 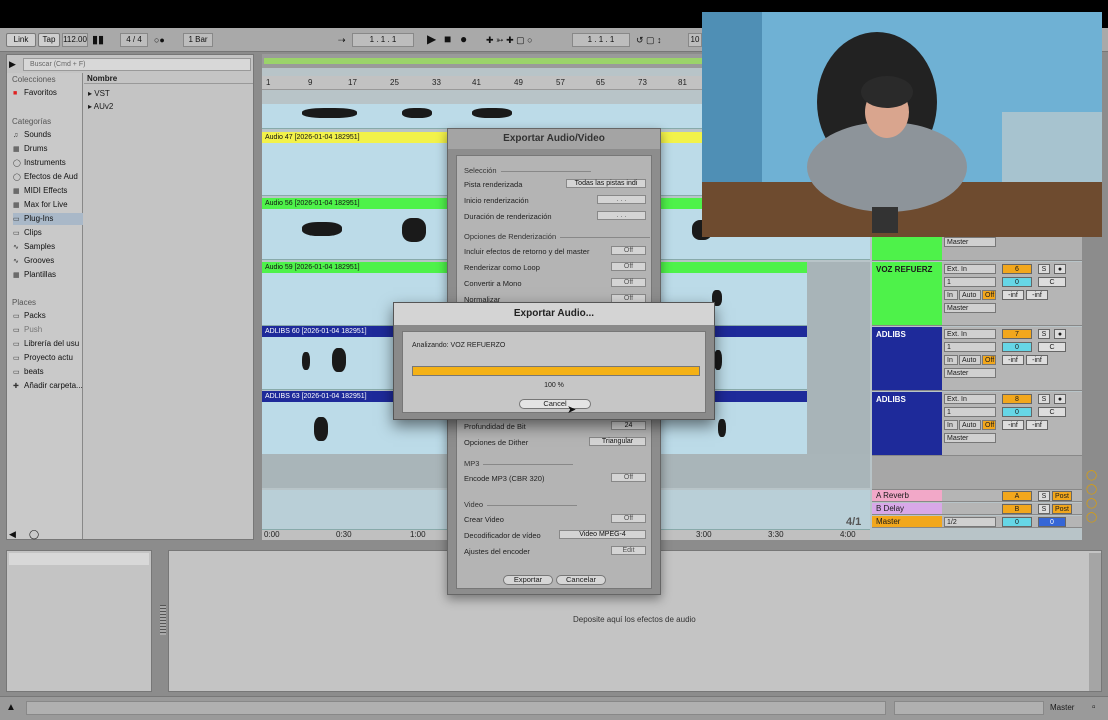 What do you see at coordinates (970, 522) in the screenshot?
I see `cue-out-select: 1/2` at bounding box center [970, 522].